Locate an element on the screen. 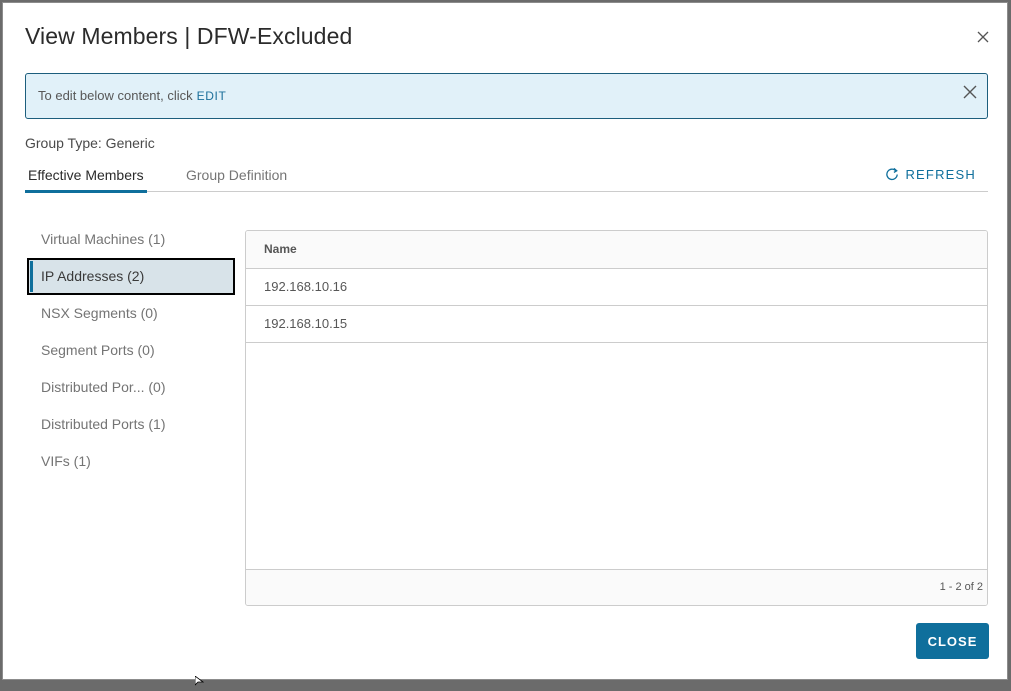  edit-link: EDIT is located at coordinates (212, 96).